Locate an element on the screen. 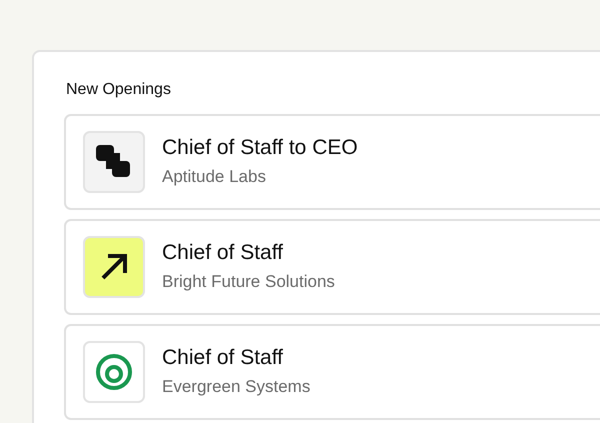 This screenshot has width=600, height=423. section-title: New Openings is located at coordinates (119, 90).